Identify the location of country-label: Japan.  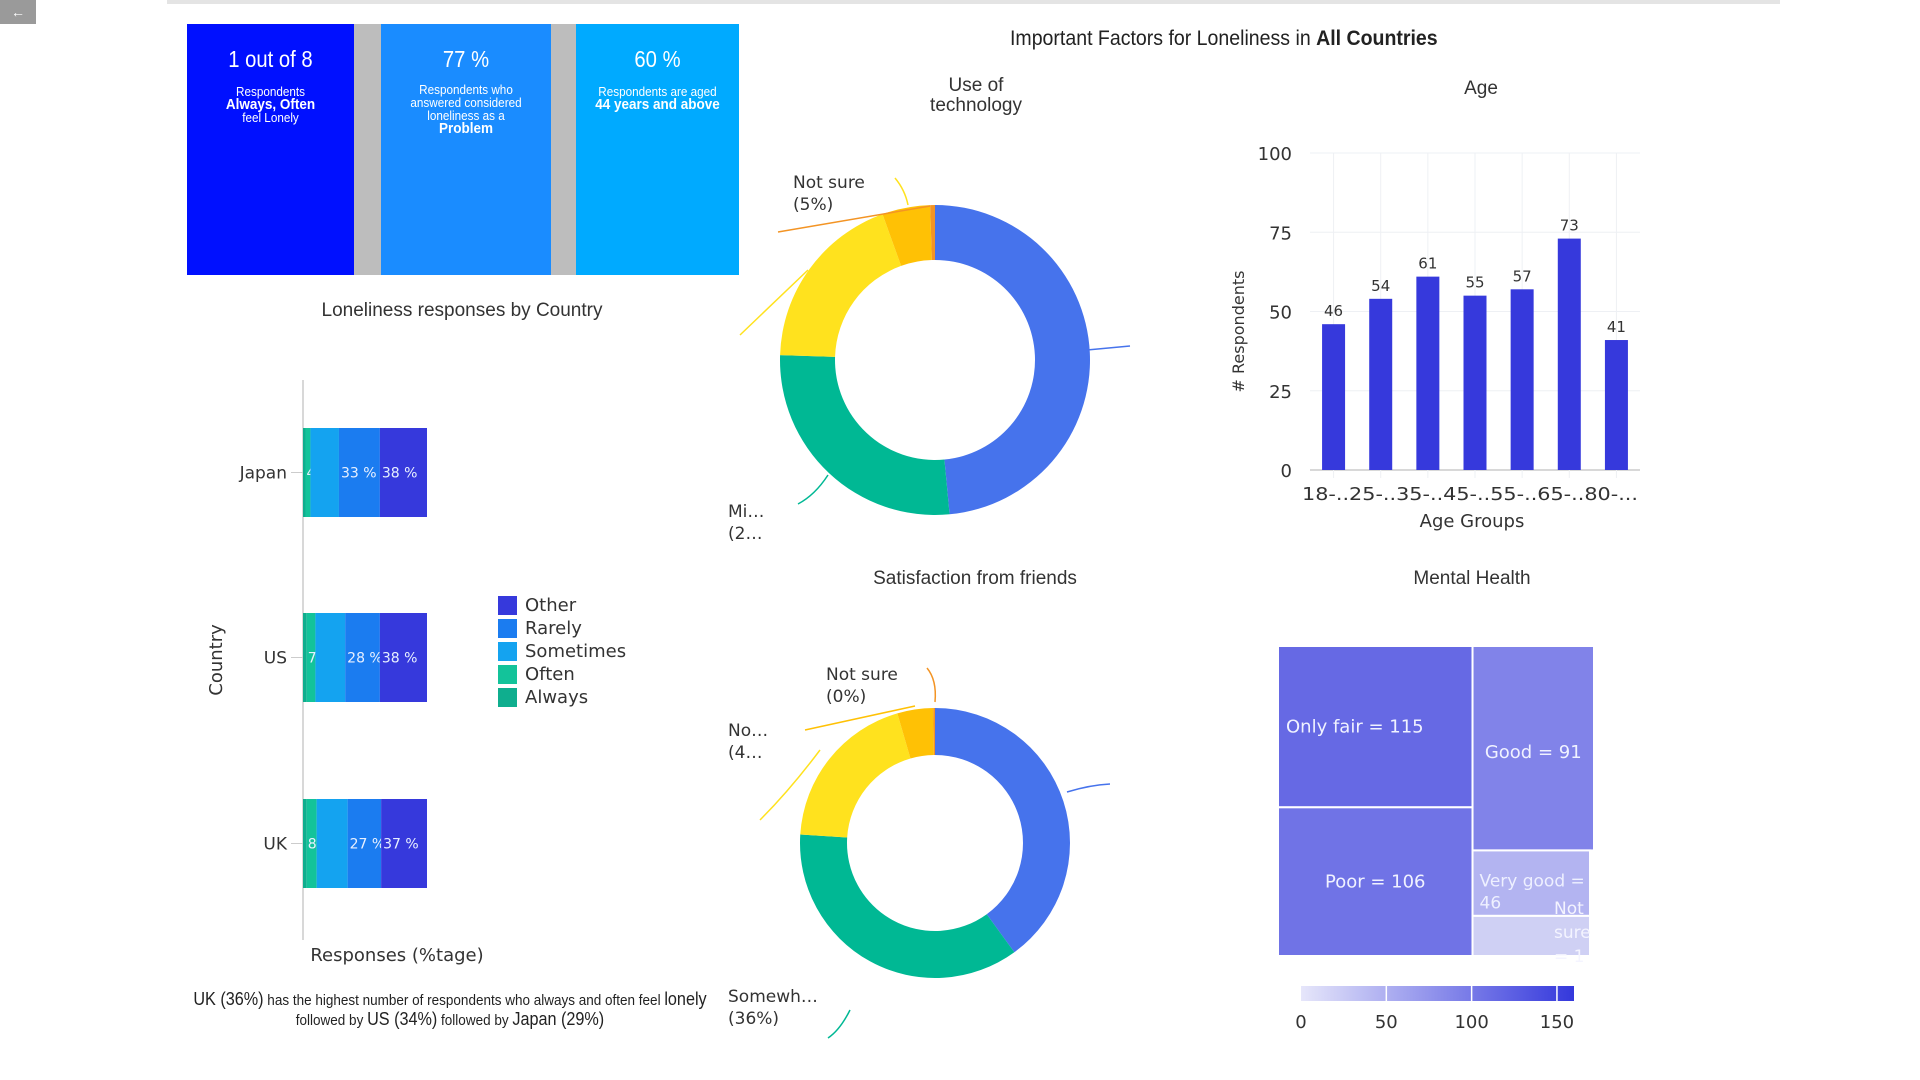
(263, 474).